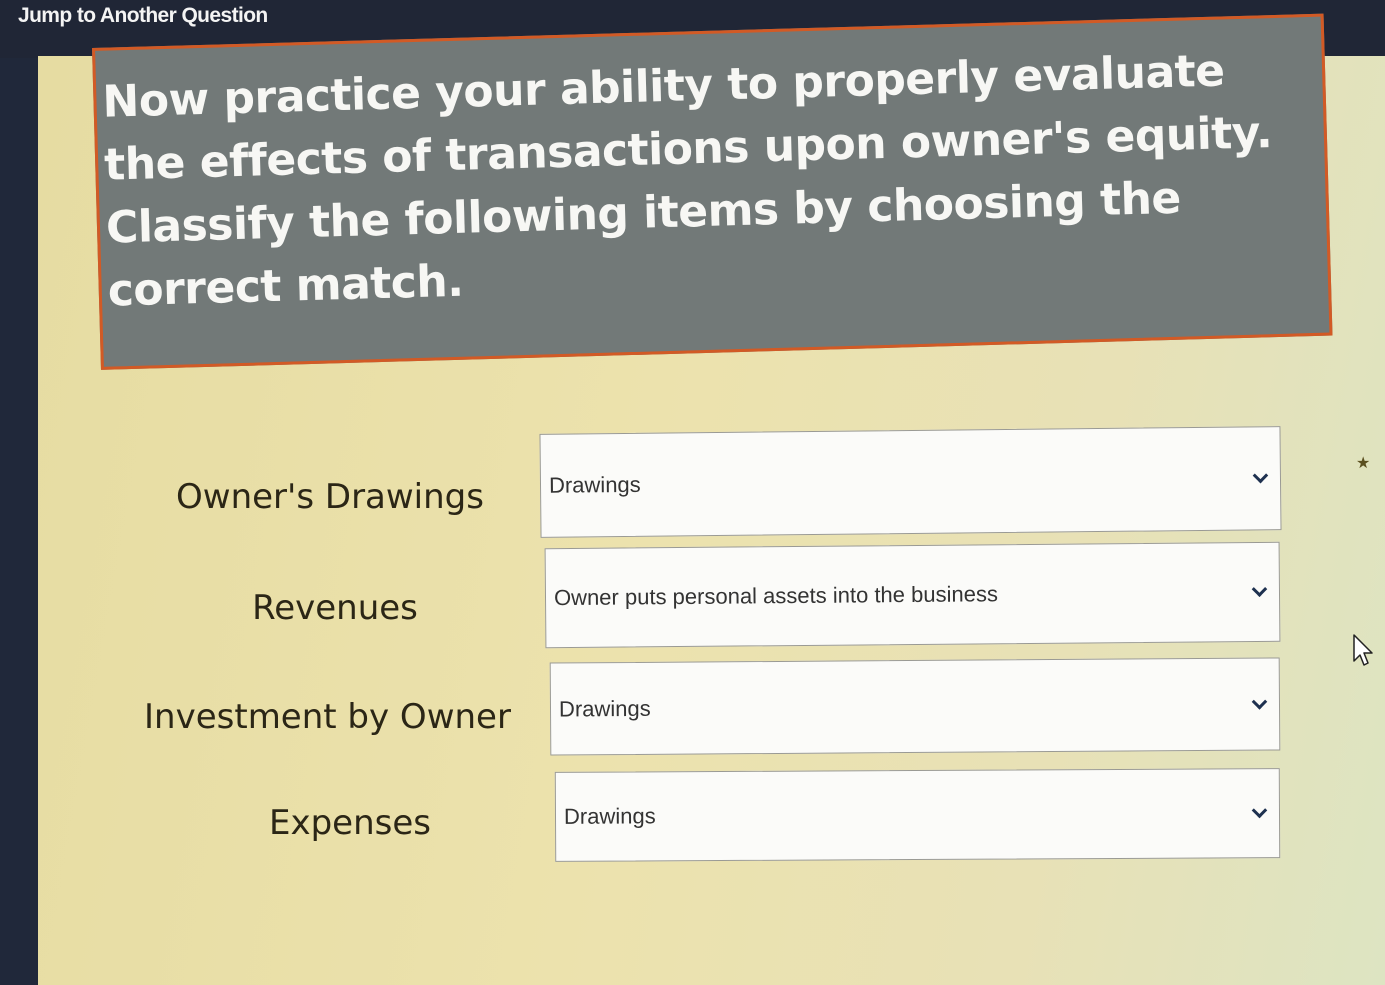  I want to click on jump-to-another-question-link: Jump to Another Question, so click(143, 16).